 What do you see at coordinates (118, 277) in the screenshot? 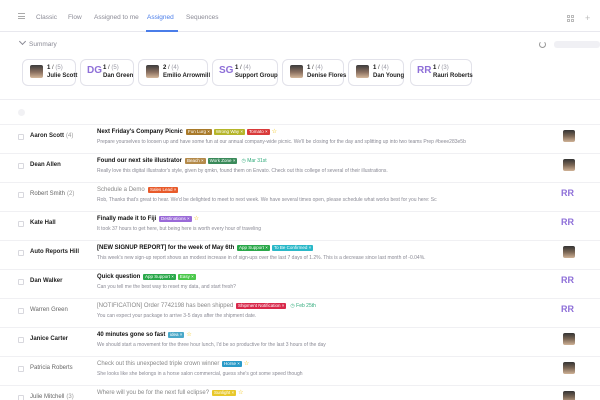
I see `row-subject: Quick question` at bounding box center [118, 277].